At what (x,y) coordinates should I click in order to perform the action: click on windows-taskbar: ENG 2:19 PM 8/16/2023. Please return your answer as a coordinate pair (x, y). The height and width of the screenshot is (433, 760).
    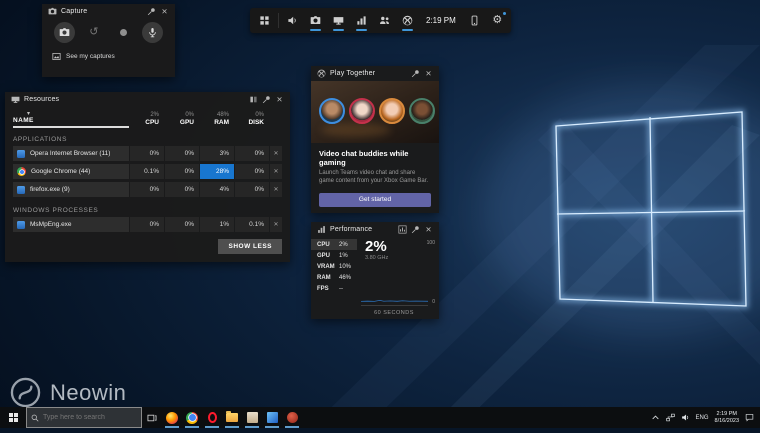
    Looking at the image, I should click on (380, 417).